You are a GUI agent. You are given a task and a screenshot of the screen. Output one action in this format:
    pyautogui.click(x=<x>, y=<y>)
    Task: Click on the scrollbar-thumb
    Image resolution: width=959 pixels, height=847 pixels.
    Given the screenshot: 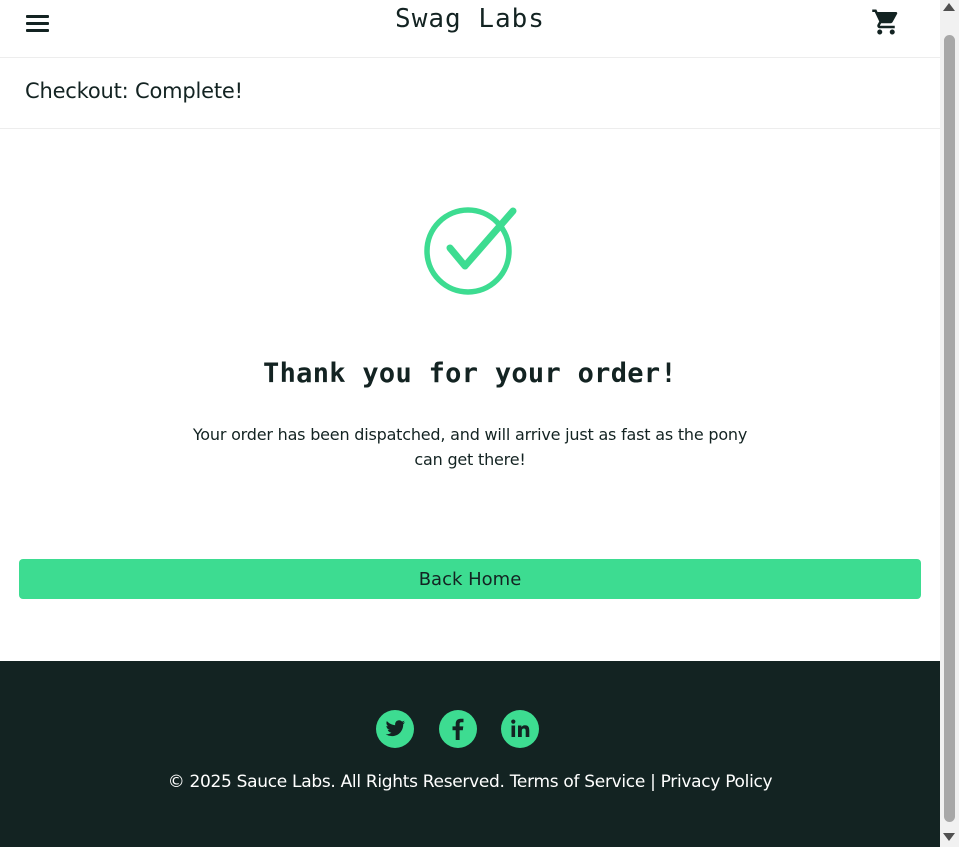 What is the action you would take?
    pyautogui.click(x=949, y=428)
    